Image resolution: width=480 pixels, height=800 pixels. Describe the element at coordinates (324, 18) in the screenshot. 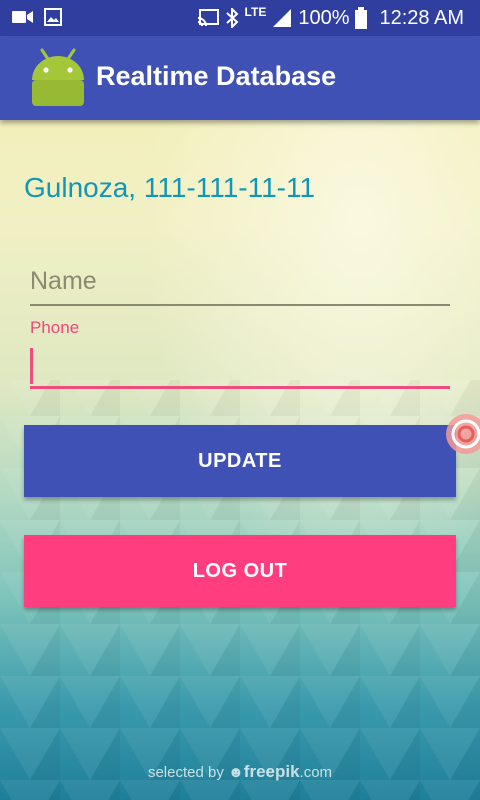

I see `battery-percent: 100%` at that location.